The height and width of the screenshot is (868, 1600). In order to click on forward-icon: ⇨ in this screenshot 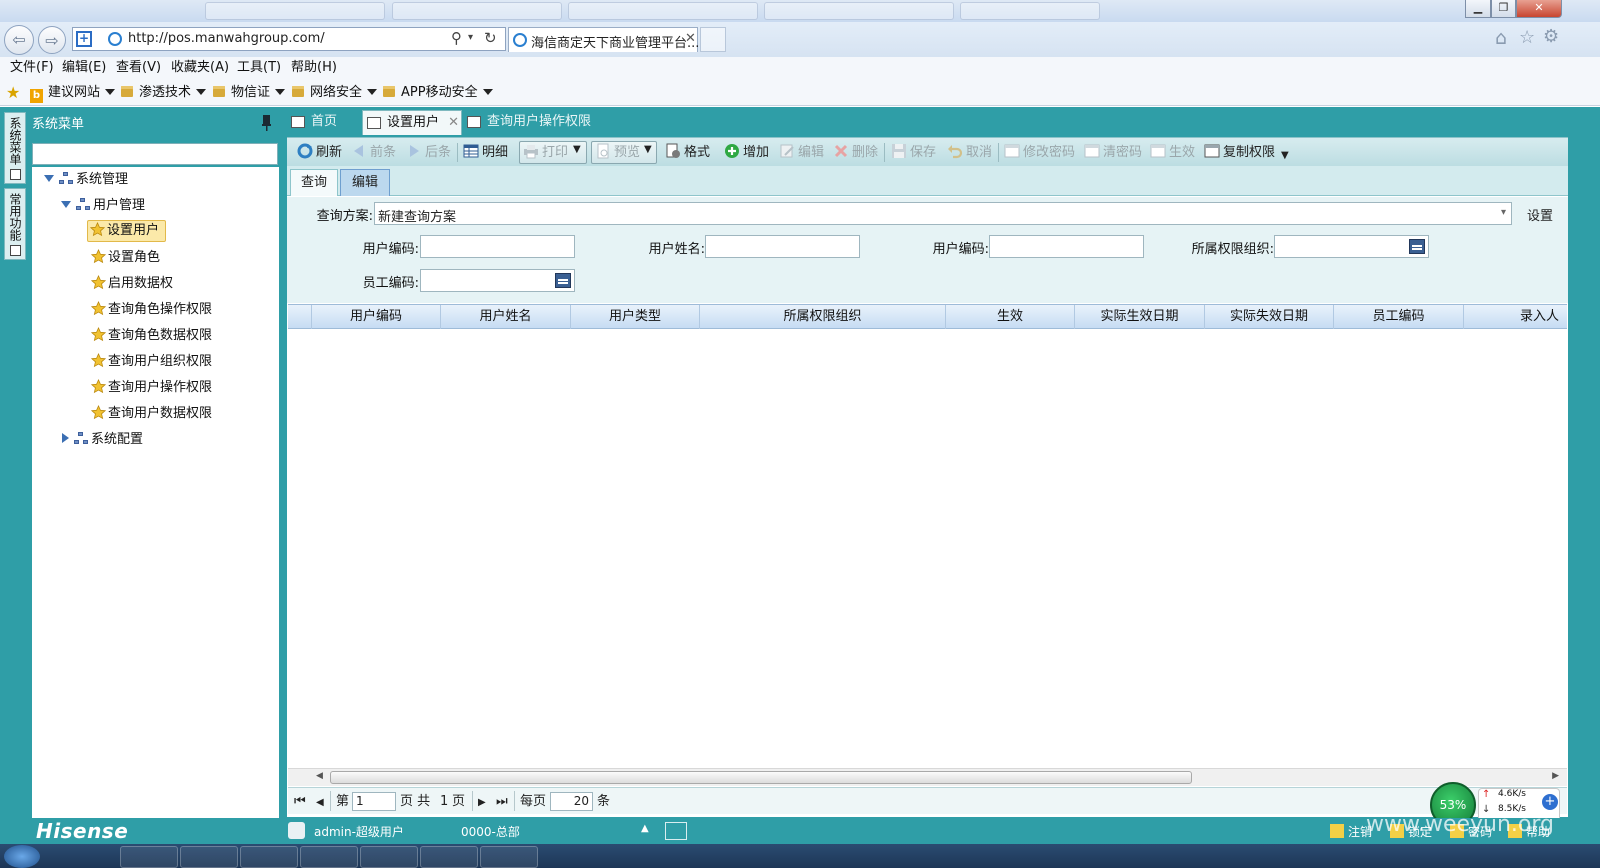, I will do `click(52, 40)`.